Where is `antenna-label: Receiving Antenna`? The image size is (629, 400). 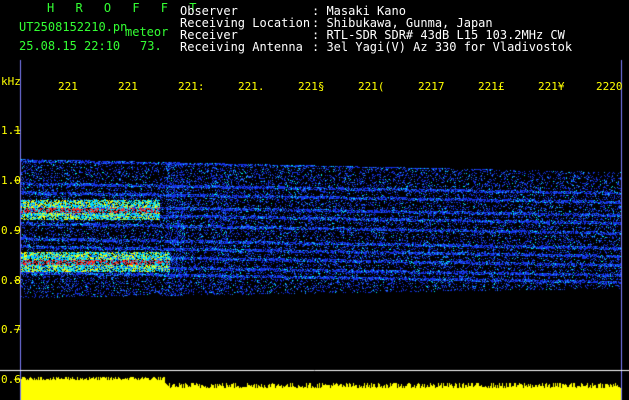 antenna-label: Receiving Antenna is located at coordinates (241, 47).